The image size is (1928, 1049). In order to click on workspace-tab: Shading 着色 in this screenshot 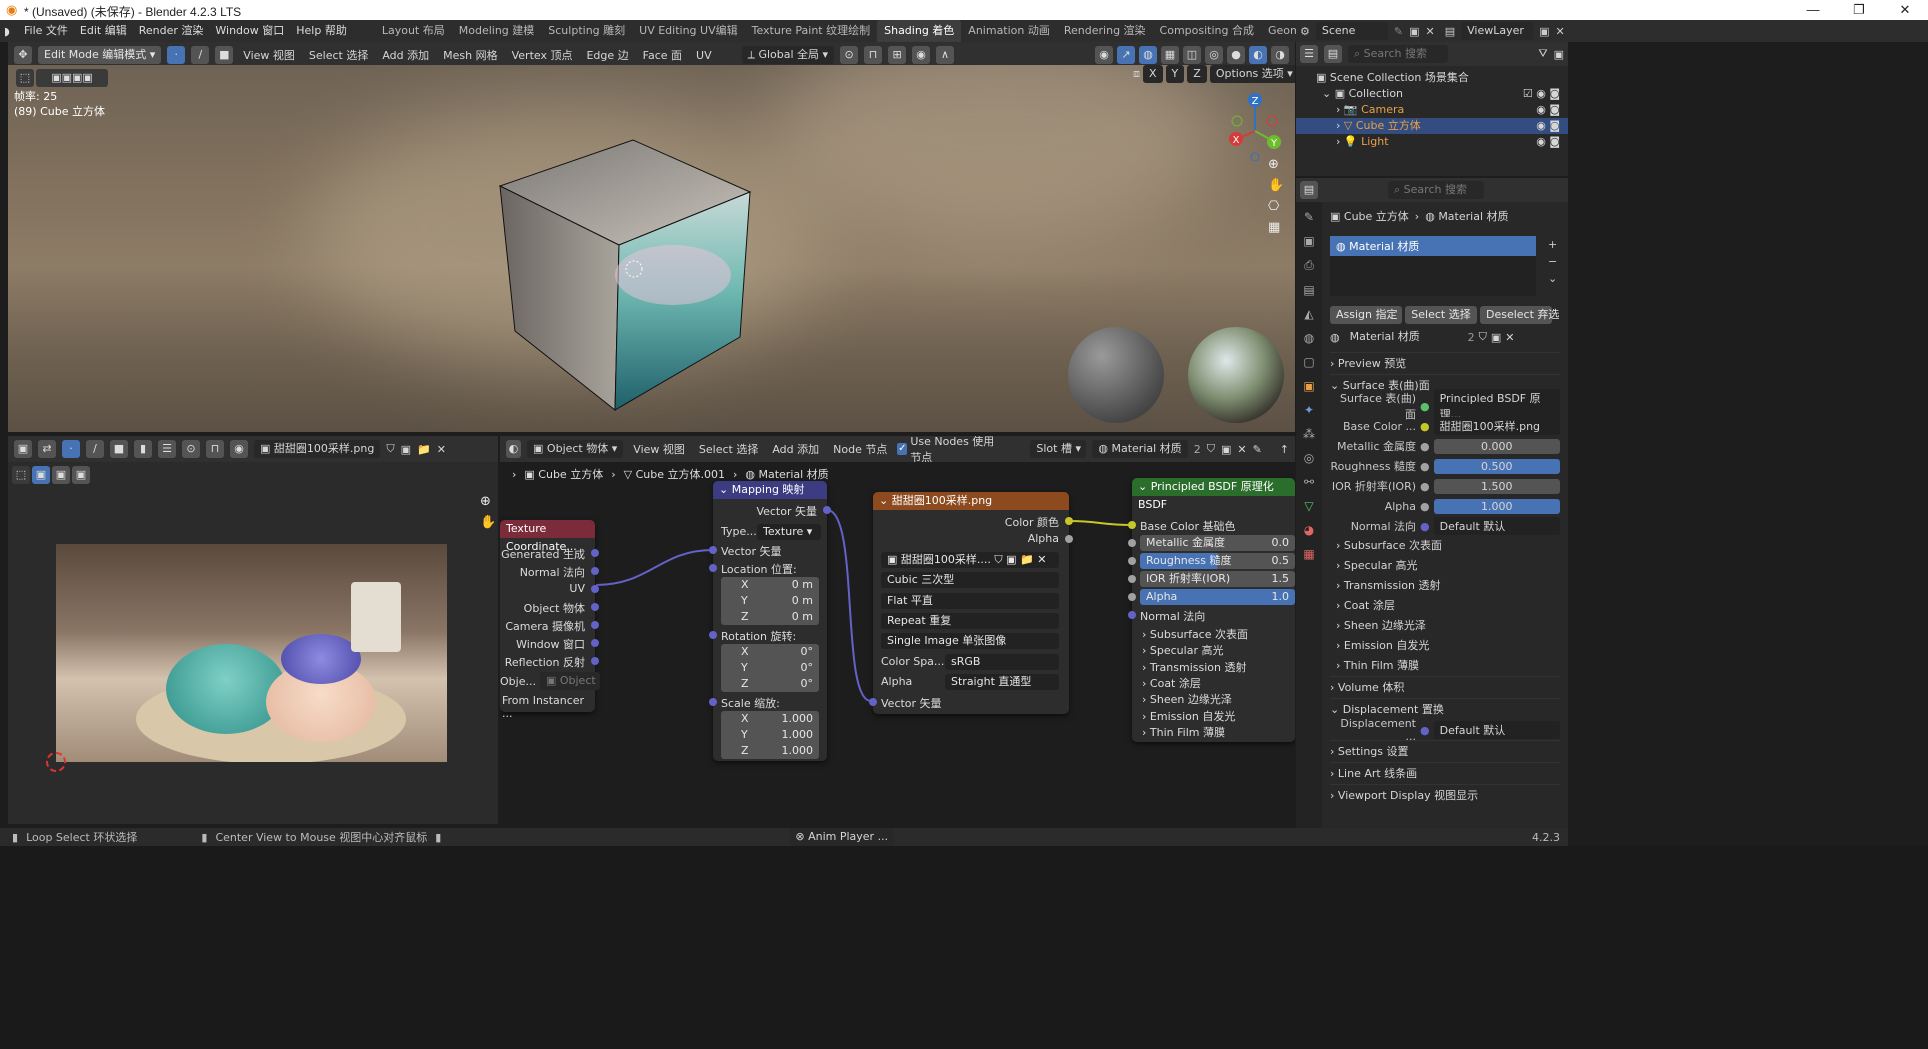, I will do `click(919, 31)`.